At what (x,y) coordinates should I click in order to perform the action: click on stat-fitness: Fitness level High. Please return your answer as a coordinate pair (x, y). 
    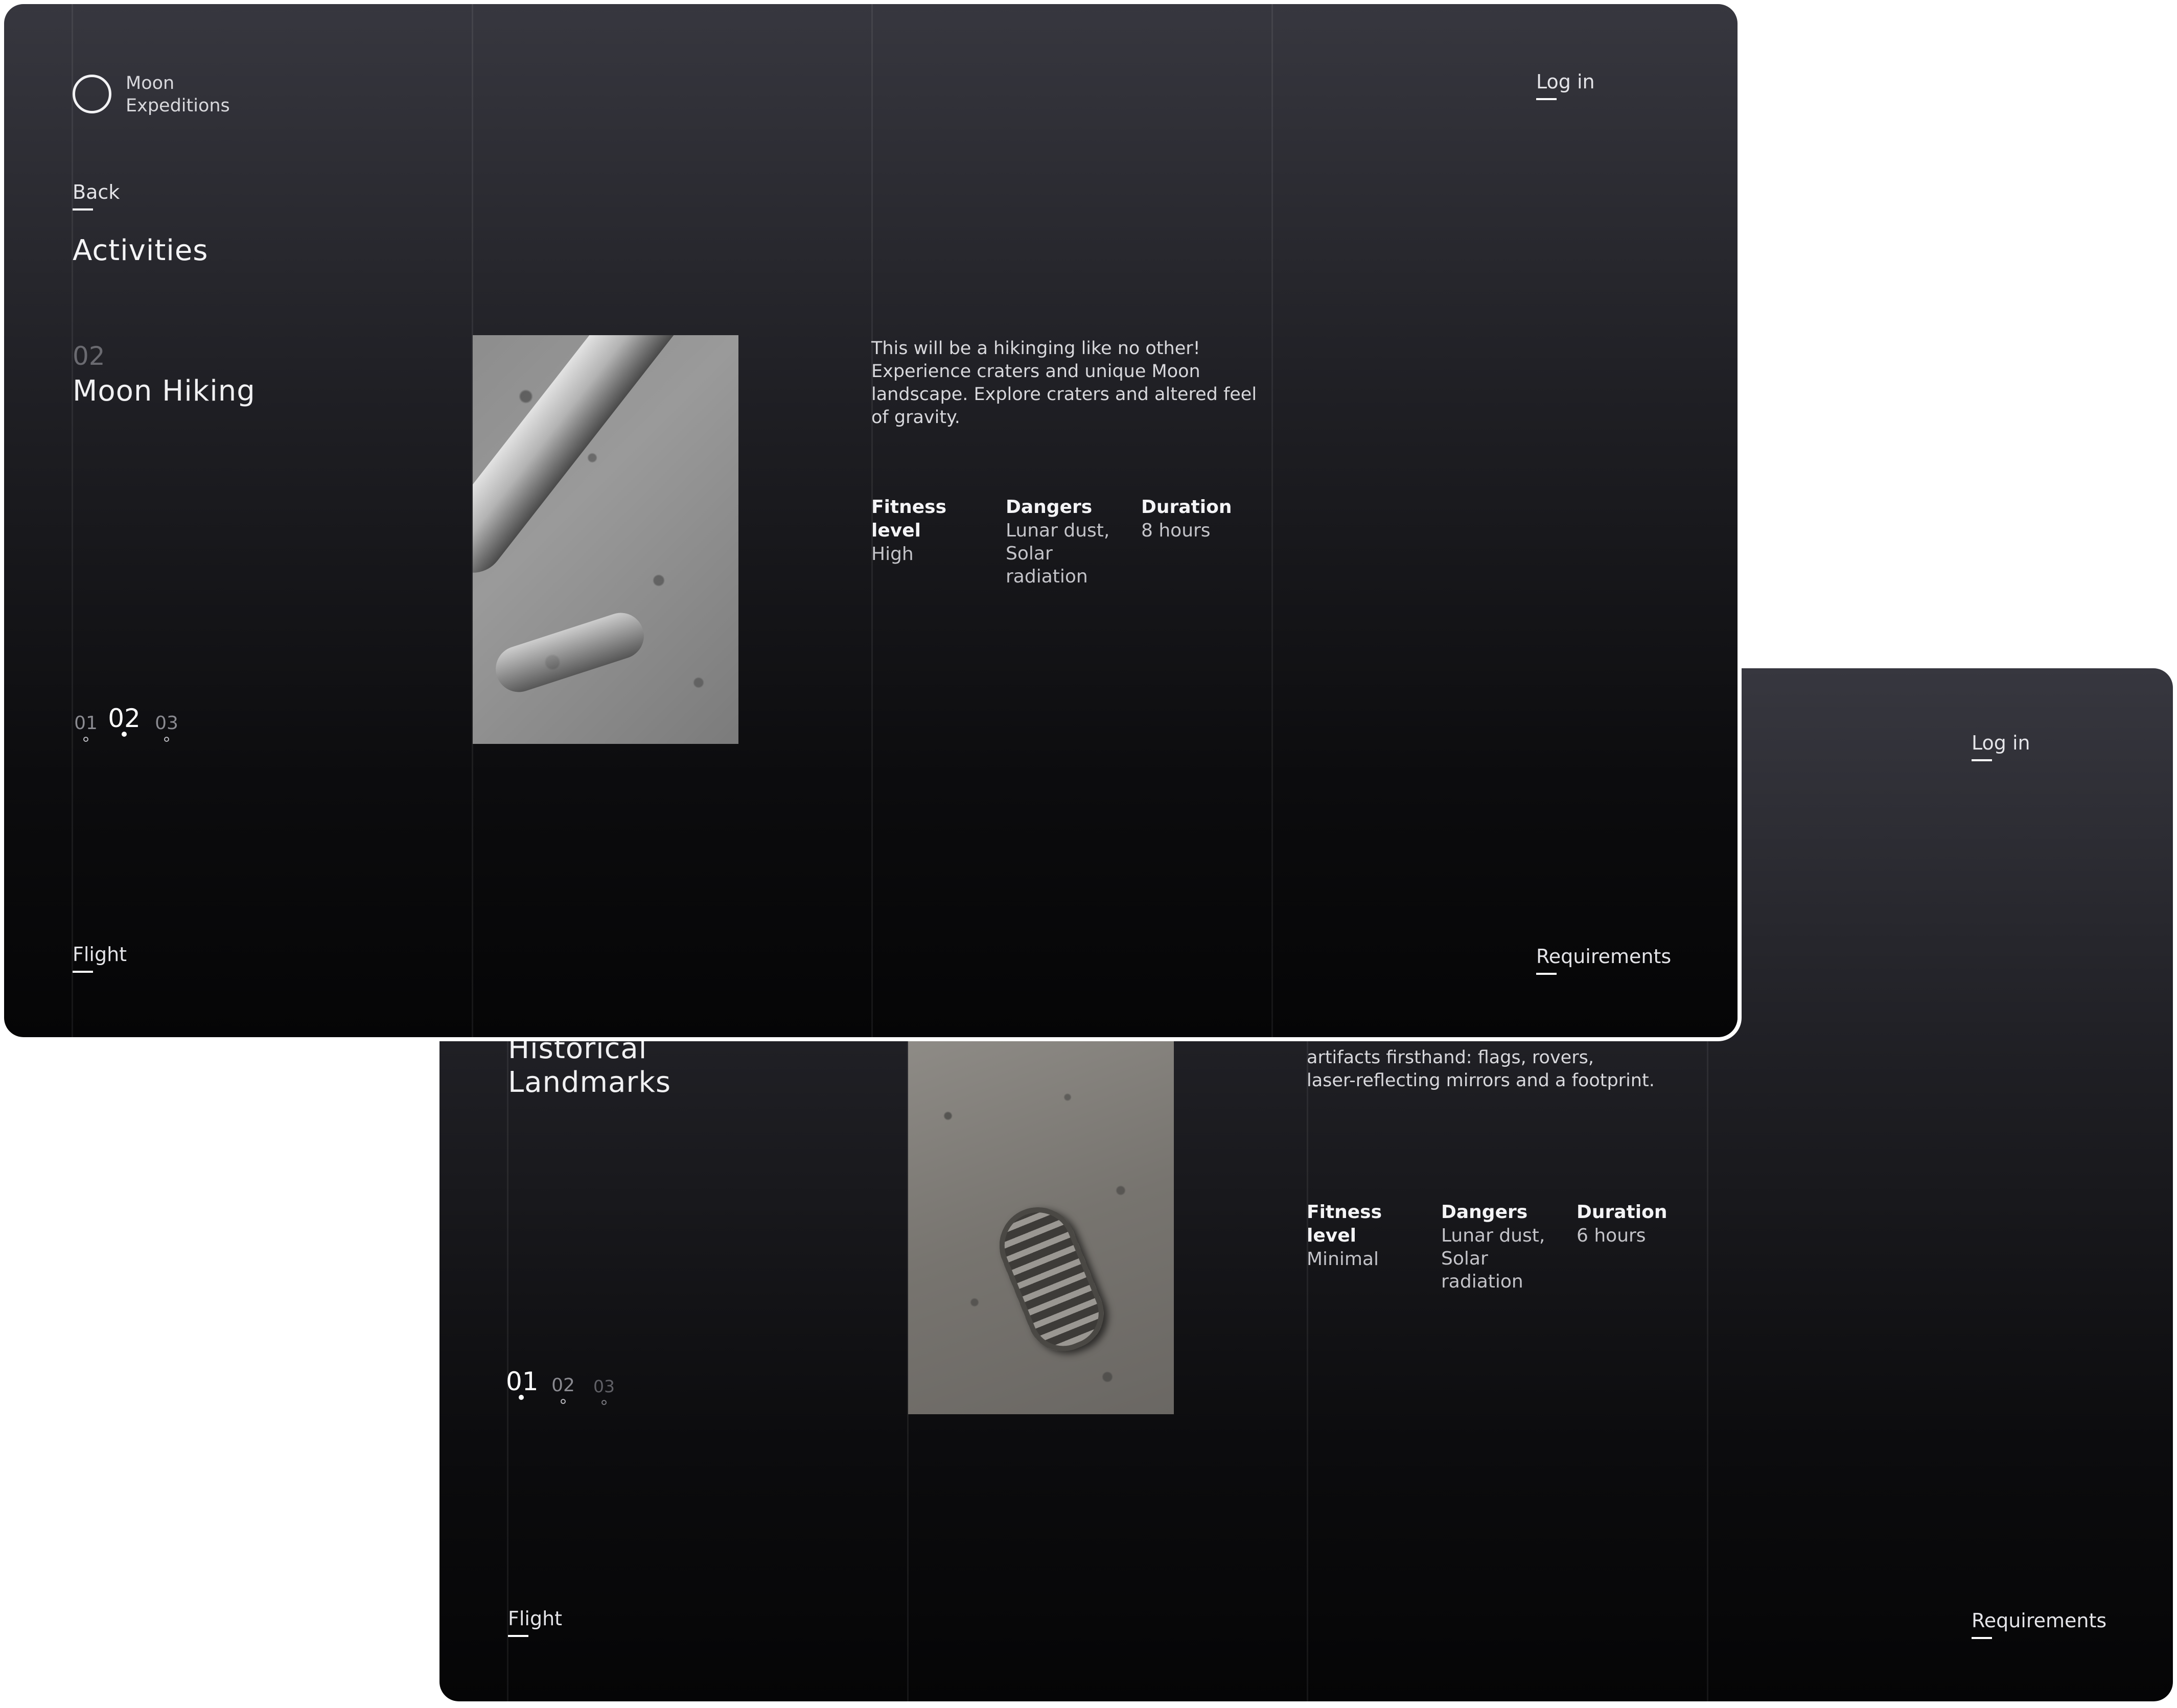
    Looking at the image, I should click on (927, 531).